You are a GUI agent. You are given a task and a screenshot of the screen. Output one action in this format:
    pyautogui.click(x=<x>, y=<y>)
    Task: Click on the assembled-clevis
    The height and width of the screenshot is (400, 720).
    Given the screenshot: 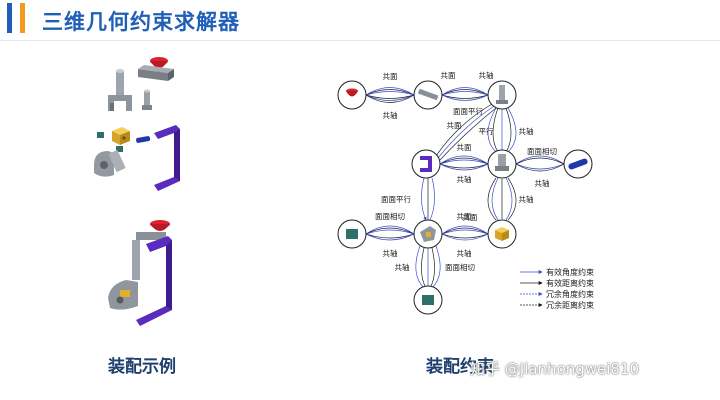 What is the action you would take?
    pyautogui.click(x=123, y=295)
    